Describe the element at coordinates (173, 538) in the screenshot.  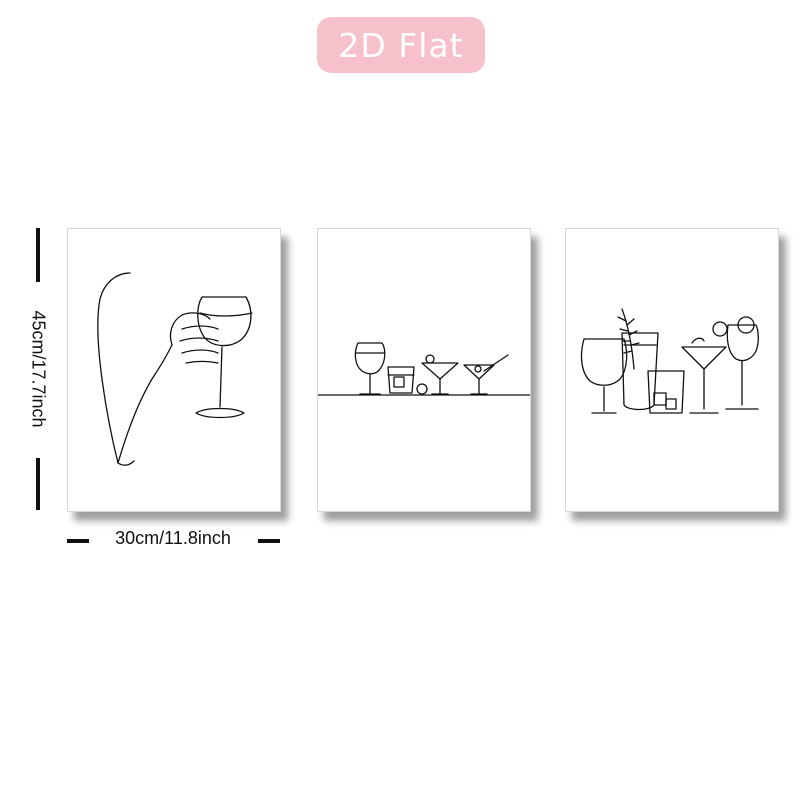
I see `width-dimension-label: 30cm/11.8inch` at that location.